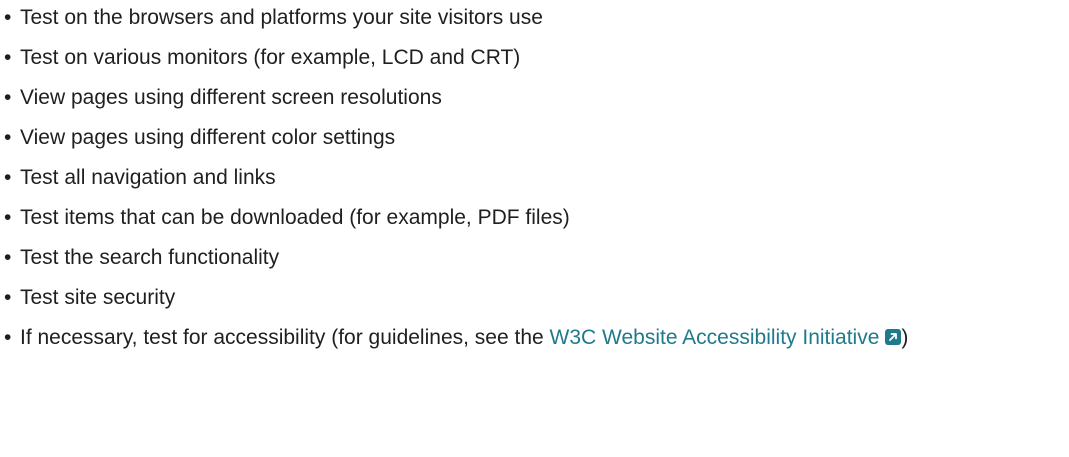  Describe the element at coordinates (98, 297) in the screenshot. I see `list-item-text: Test site security` at that location.